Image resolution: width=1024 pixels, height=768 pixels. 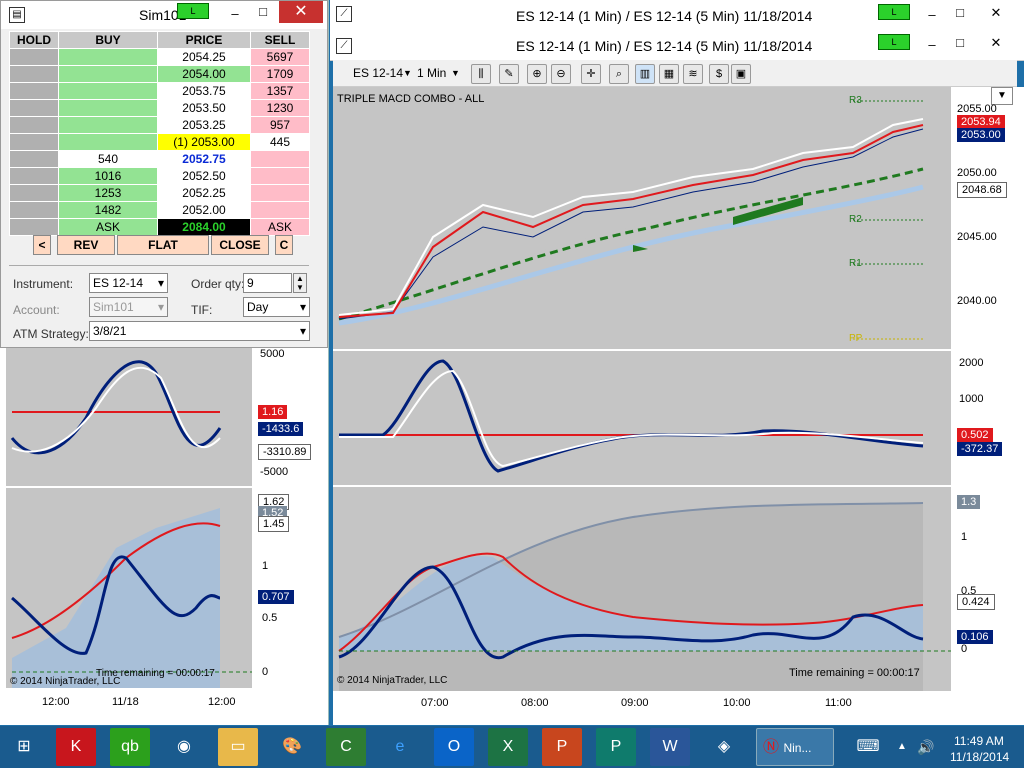 What do you see at coordinates (280, 57) in the screenshot?
I see `sell-cell: 5697` at bounding box center [280, 57].